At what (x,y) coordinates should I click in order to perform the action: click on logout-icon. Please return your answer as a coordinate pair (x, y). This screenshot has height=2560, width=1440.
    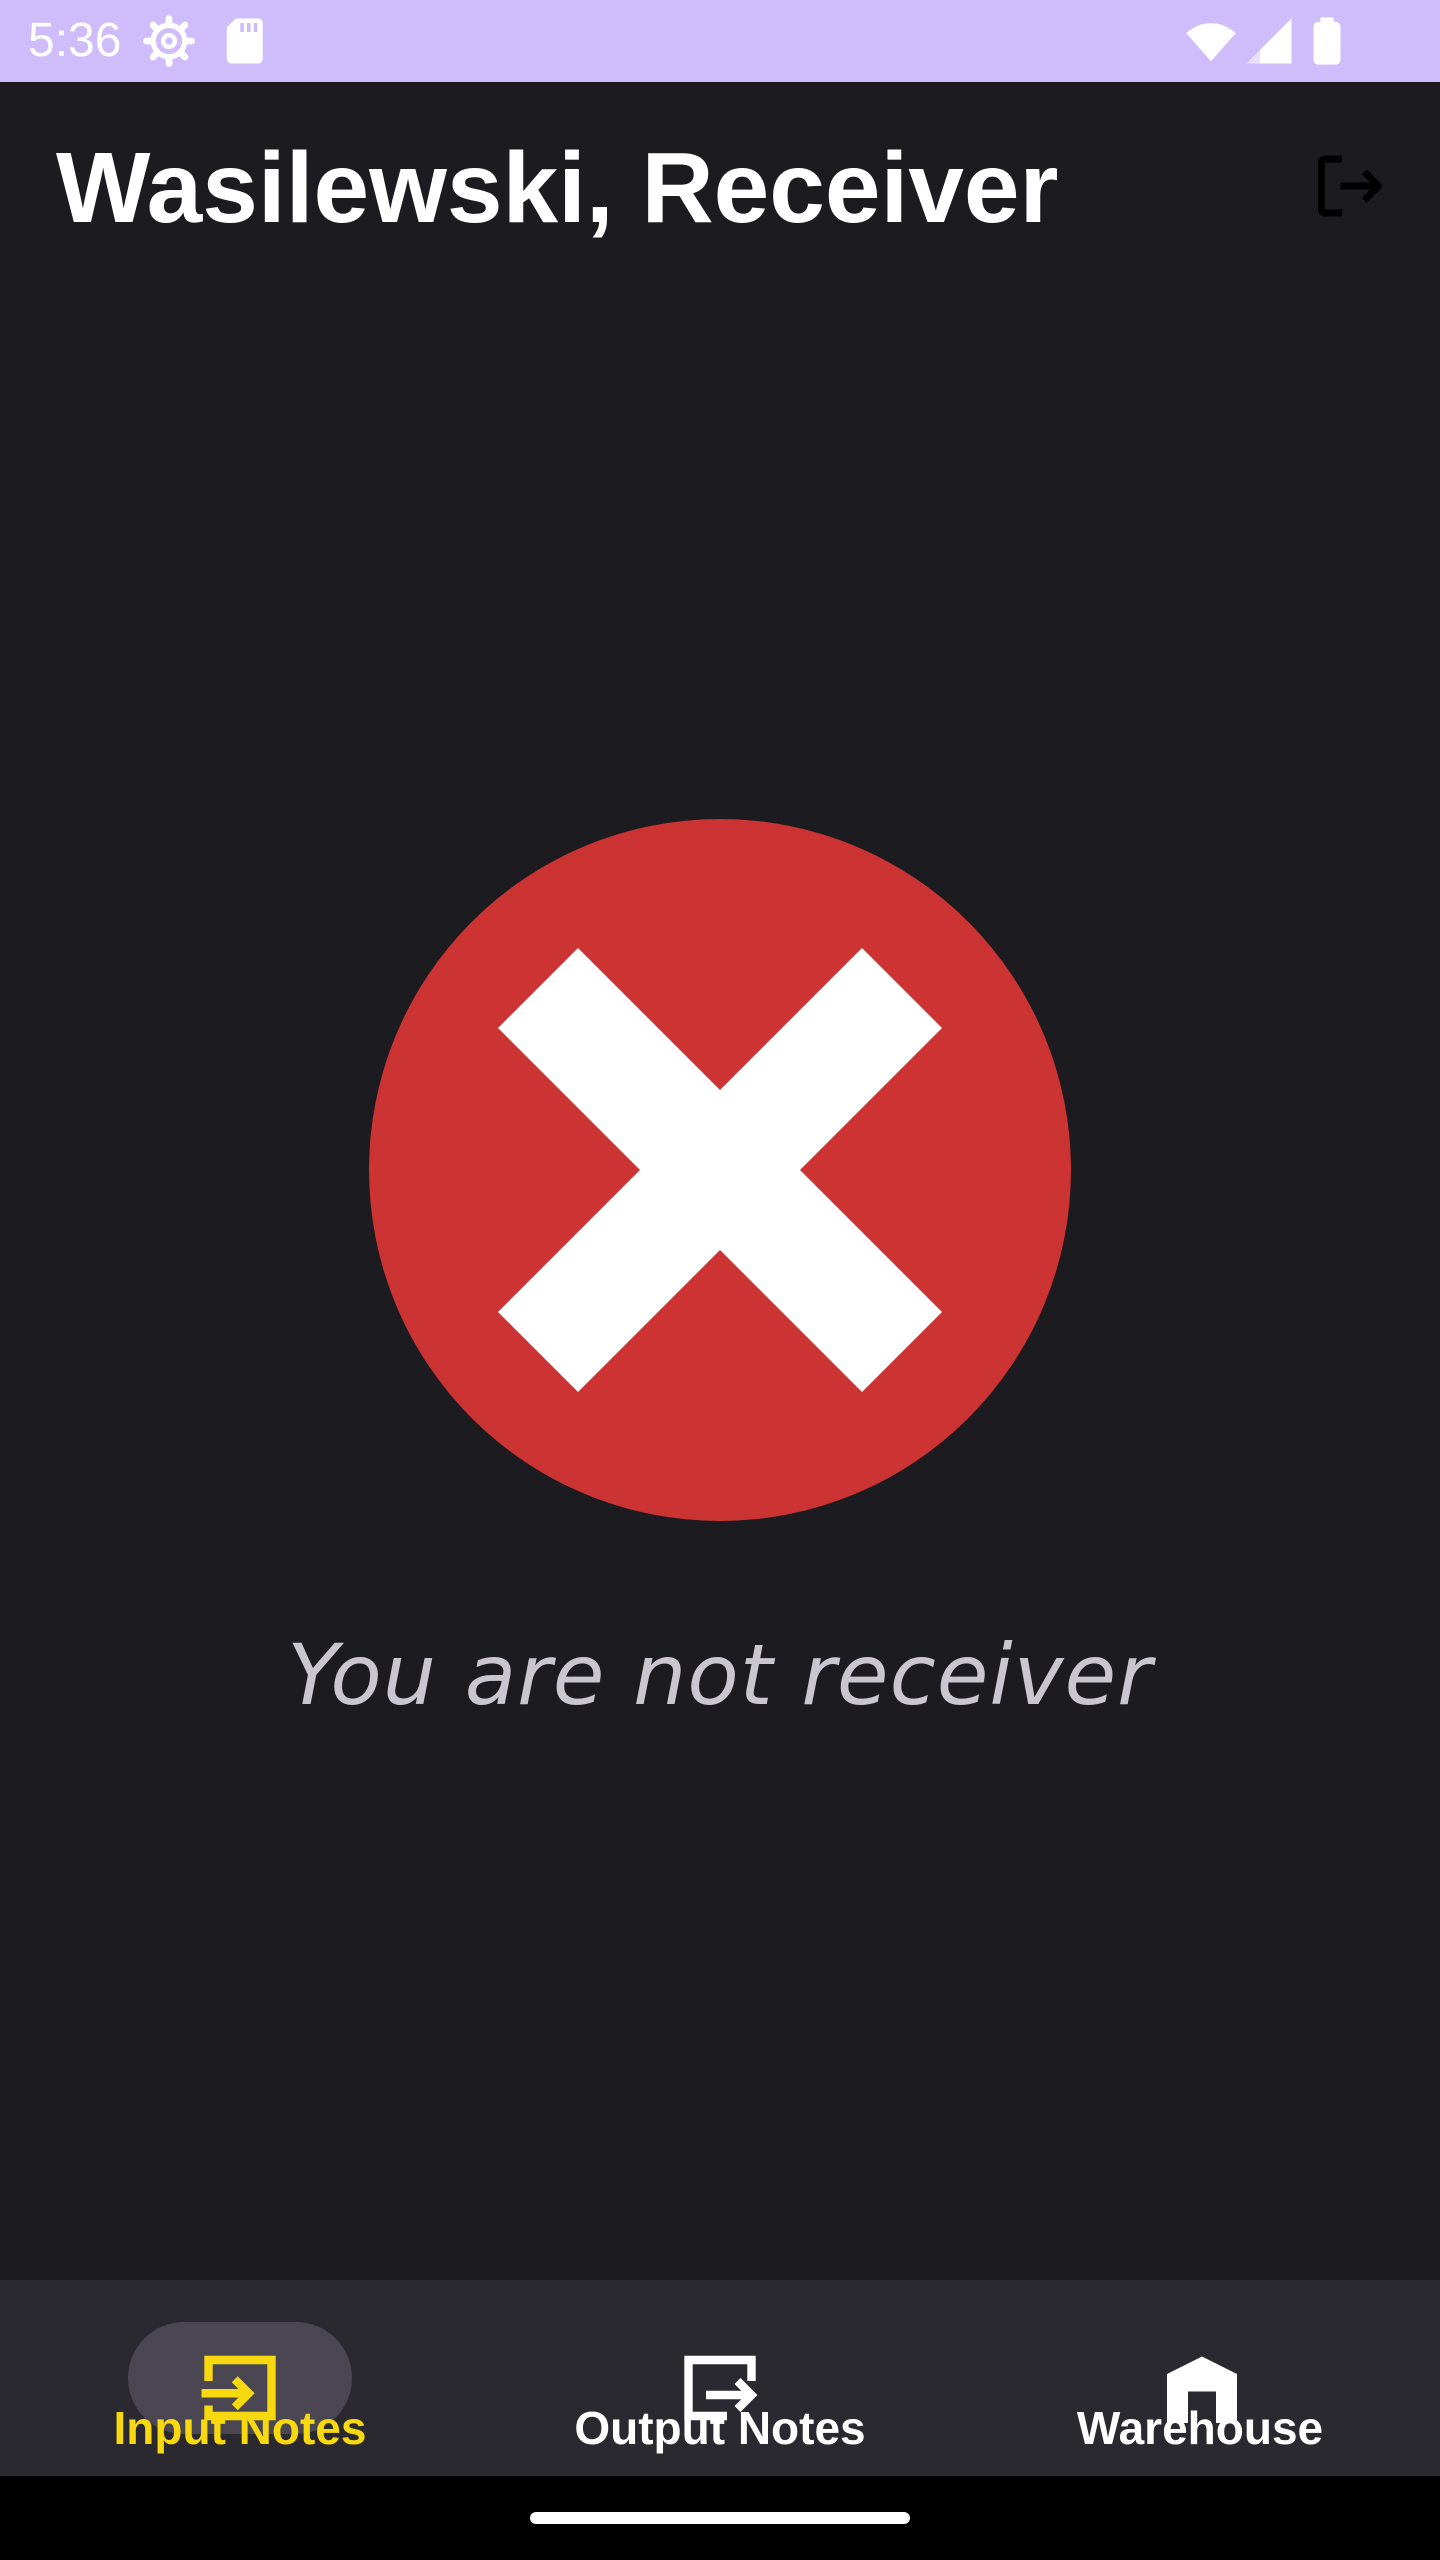
    Looking at the image, I should click on (1350, 186).